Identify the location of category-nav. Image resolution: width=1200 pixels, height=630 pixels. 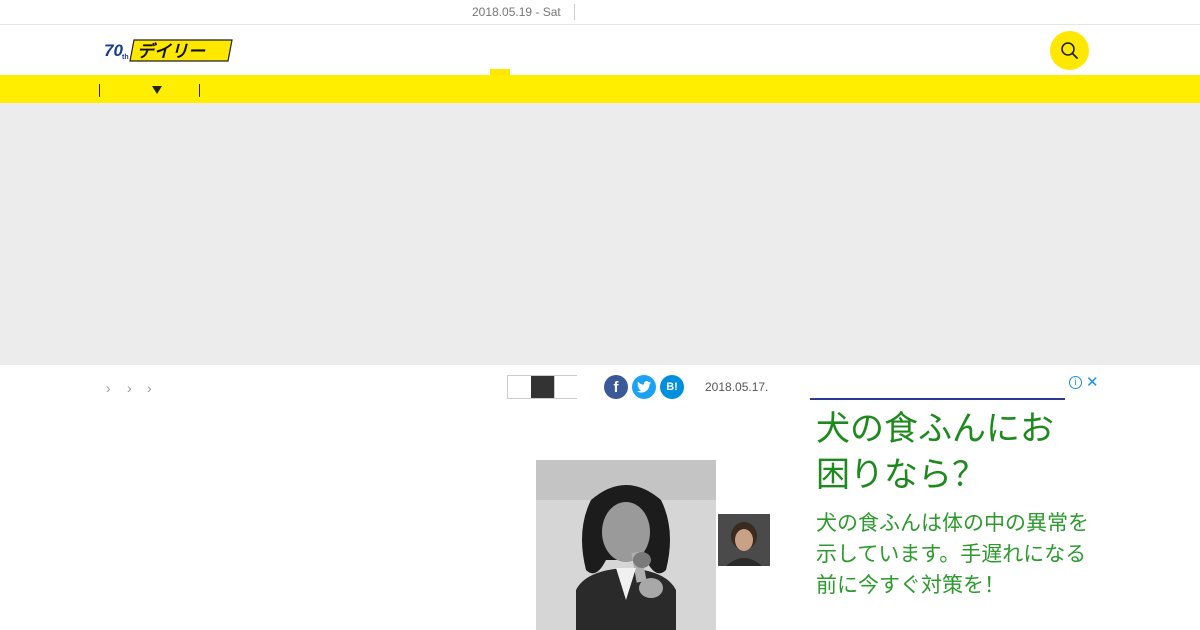
(600, 89).